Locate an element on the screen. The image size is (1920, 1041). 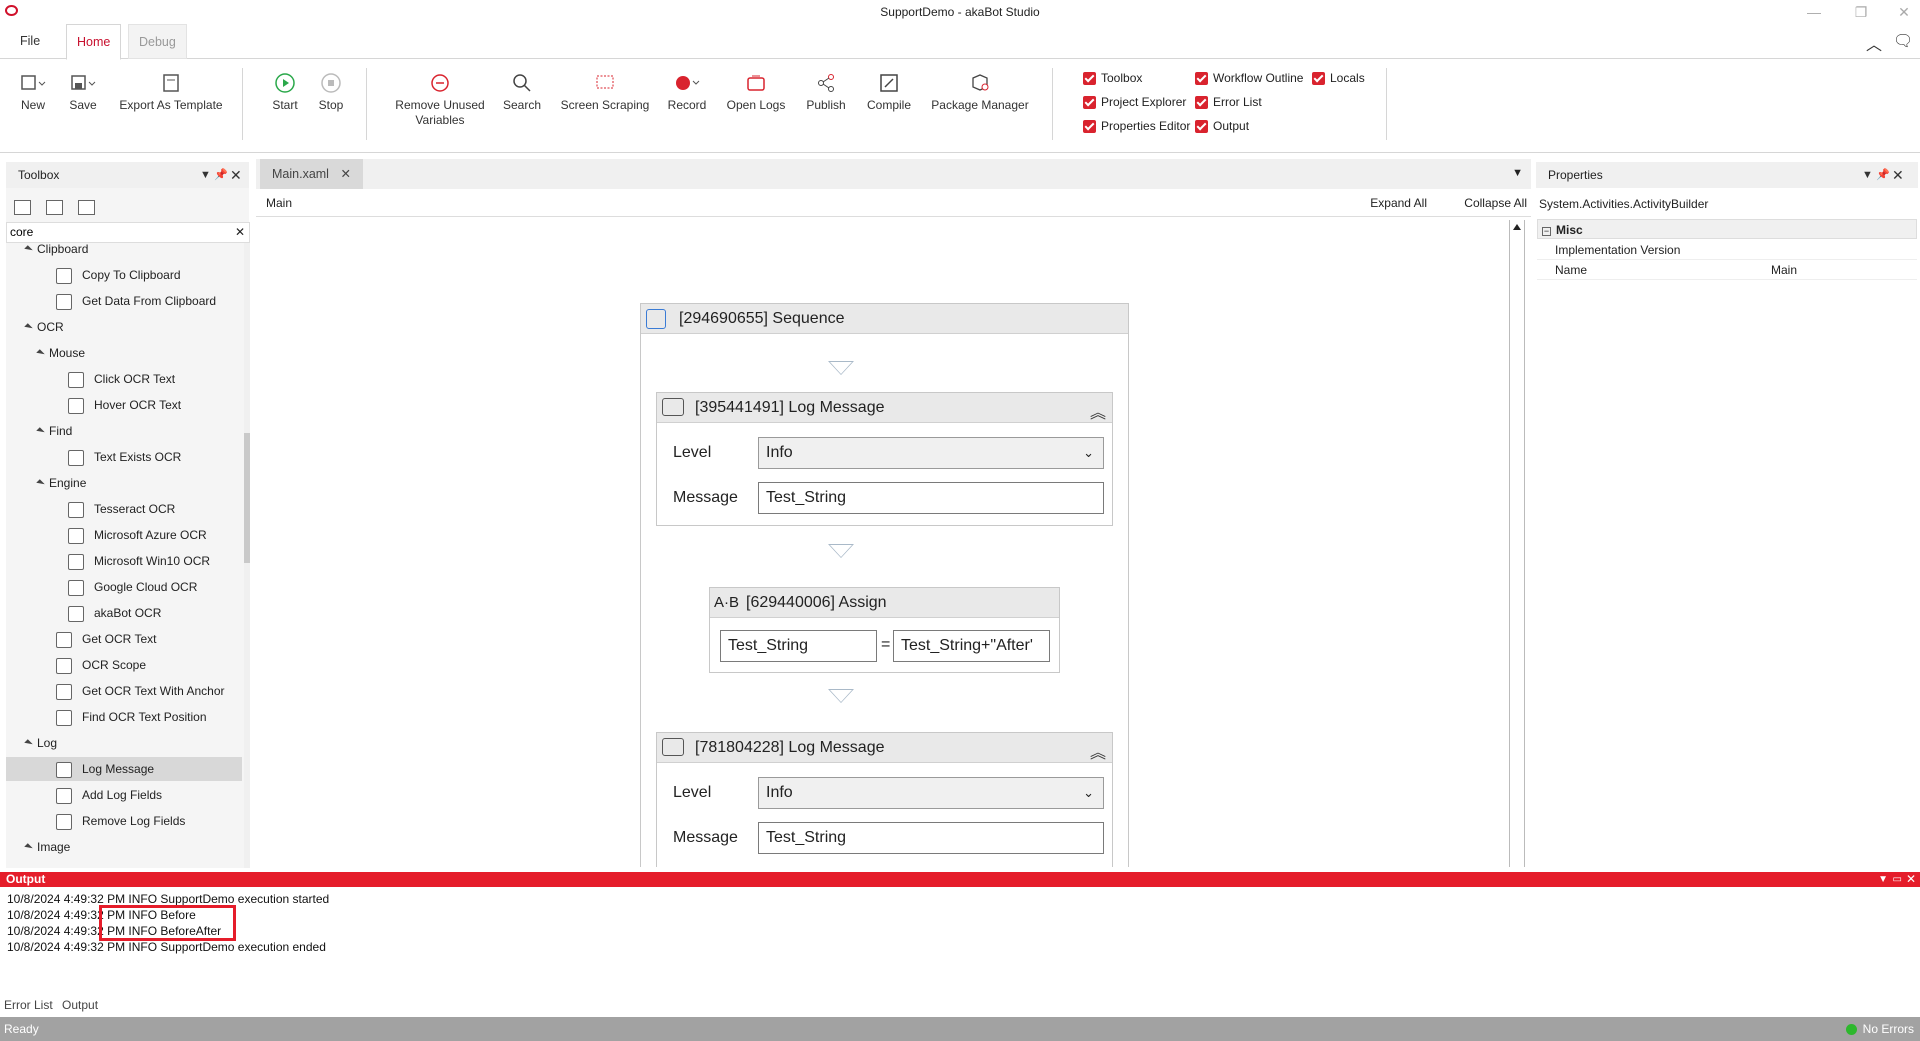
toolbox-group: Find is located at coordinates (54, 431).